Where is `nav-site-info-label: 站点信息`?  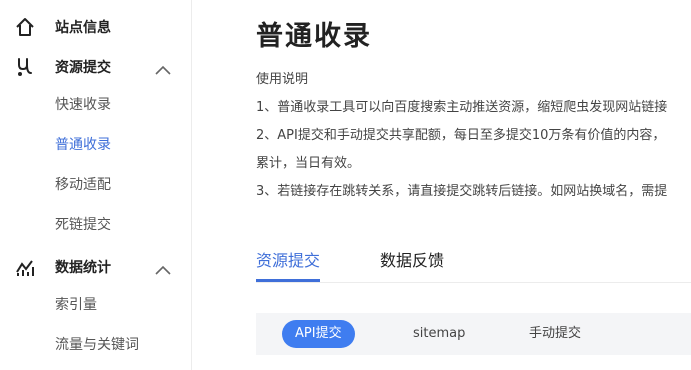
nav-site-info-label: 站点信息 is located at coordinates (83, 28).